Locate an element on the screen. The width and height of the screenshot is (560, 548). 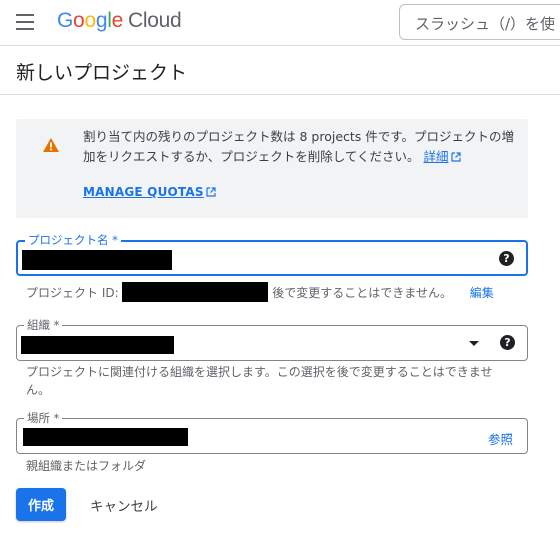
search-input: スラッシュ（/）を使 is located at coordinates (479, 22).